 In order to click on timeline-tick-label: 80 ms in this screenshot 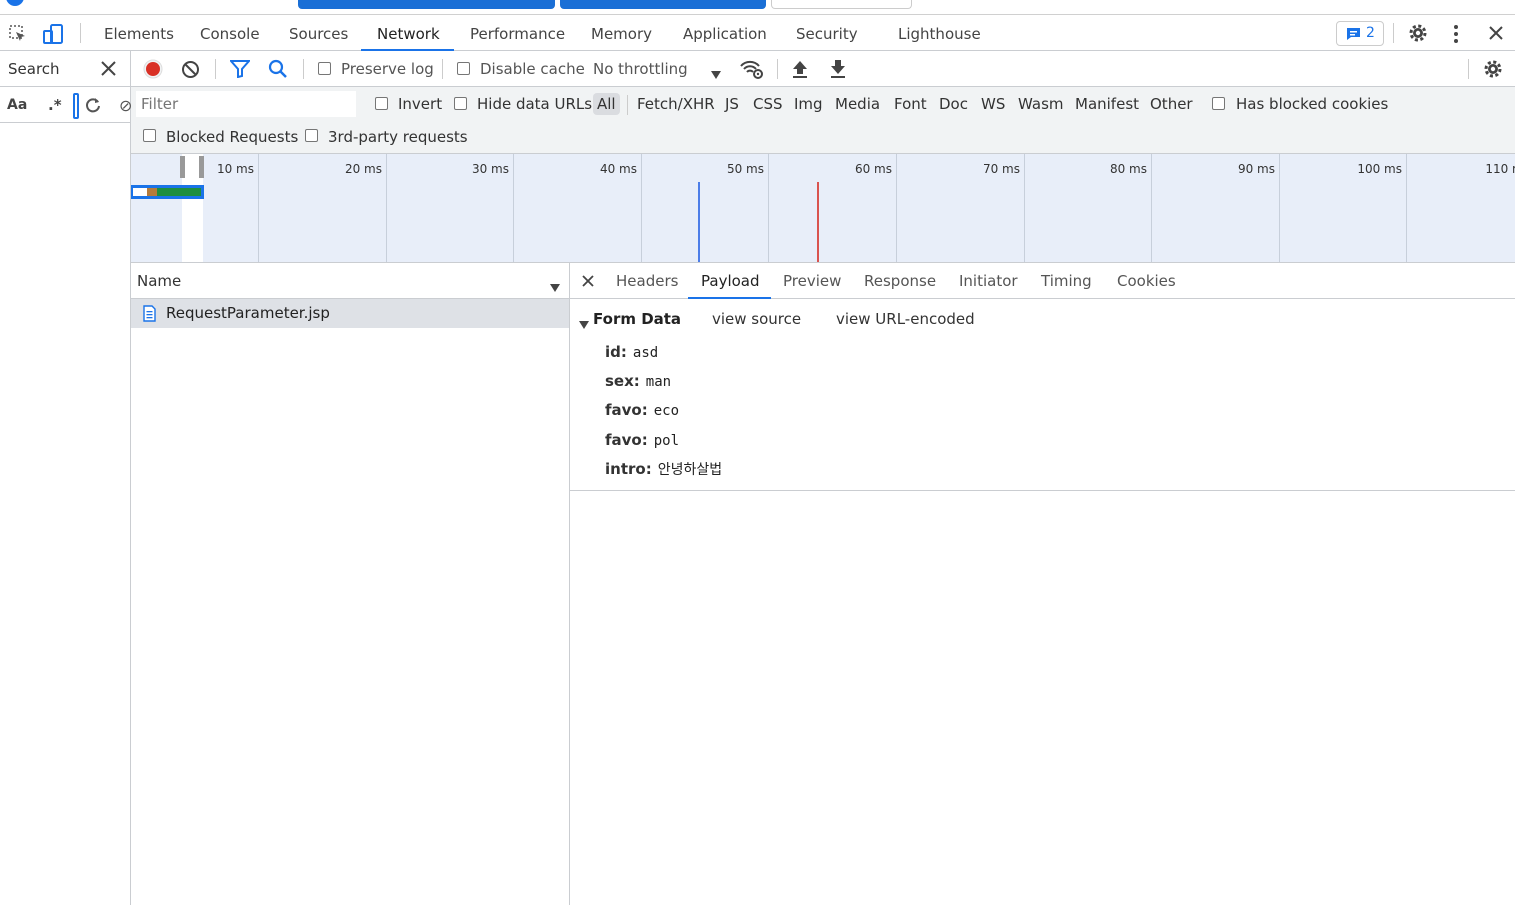, I will do `click(1128, 169)`.